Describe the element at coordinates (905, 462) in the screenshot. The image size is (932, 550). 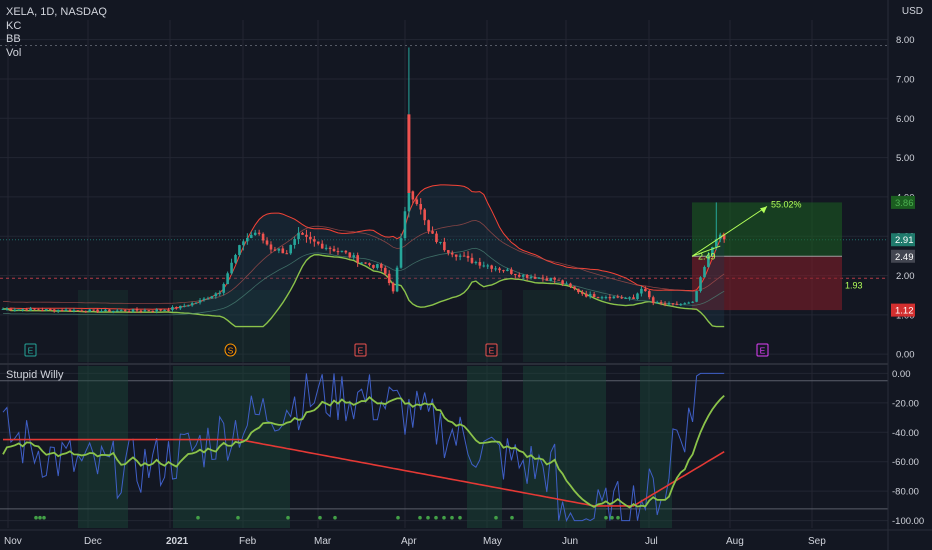
I see `osc-tick-label: -60.00` at that location.